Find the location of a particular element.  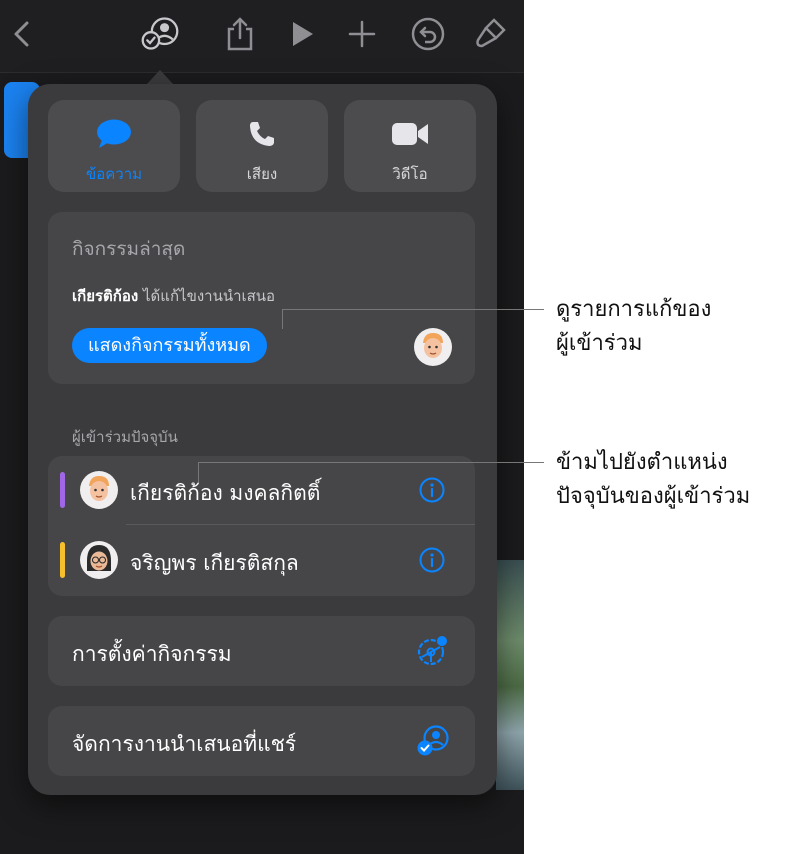

popover-arrow is located at coordinates (160, 77).